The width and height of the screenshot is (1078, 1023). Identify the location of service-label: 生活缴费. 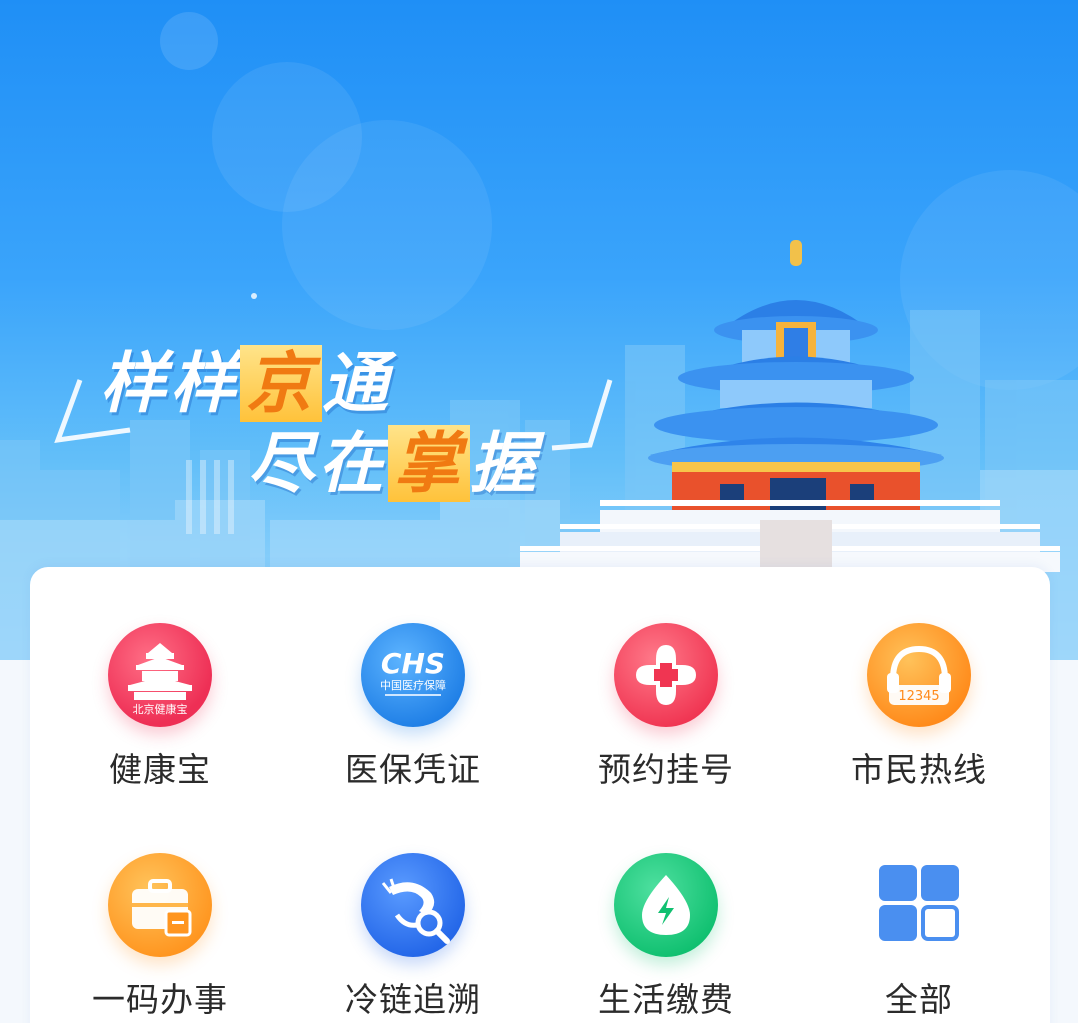
(666, 999).